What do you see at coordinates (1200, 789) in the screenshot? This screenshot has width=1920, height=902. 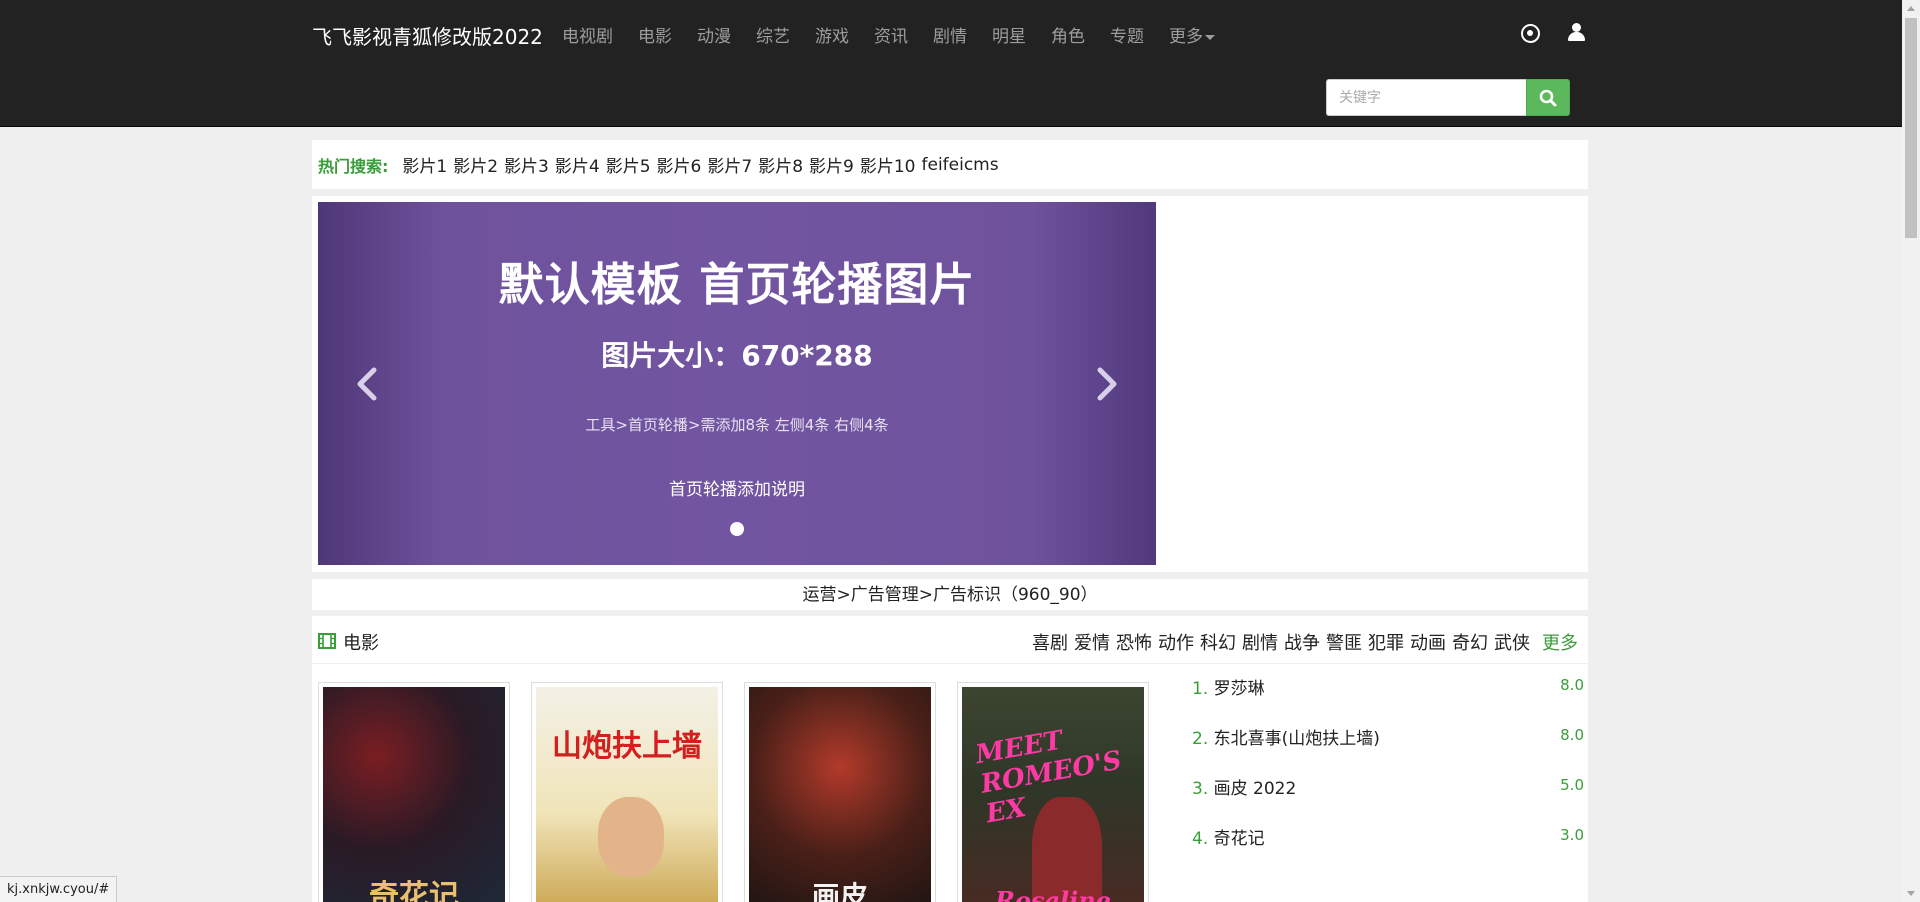 I see `rank-number: 3.` at bounding box center [1200, 789].